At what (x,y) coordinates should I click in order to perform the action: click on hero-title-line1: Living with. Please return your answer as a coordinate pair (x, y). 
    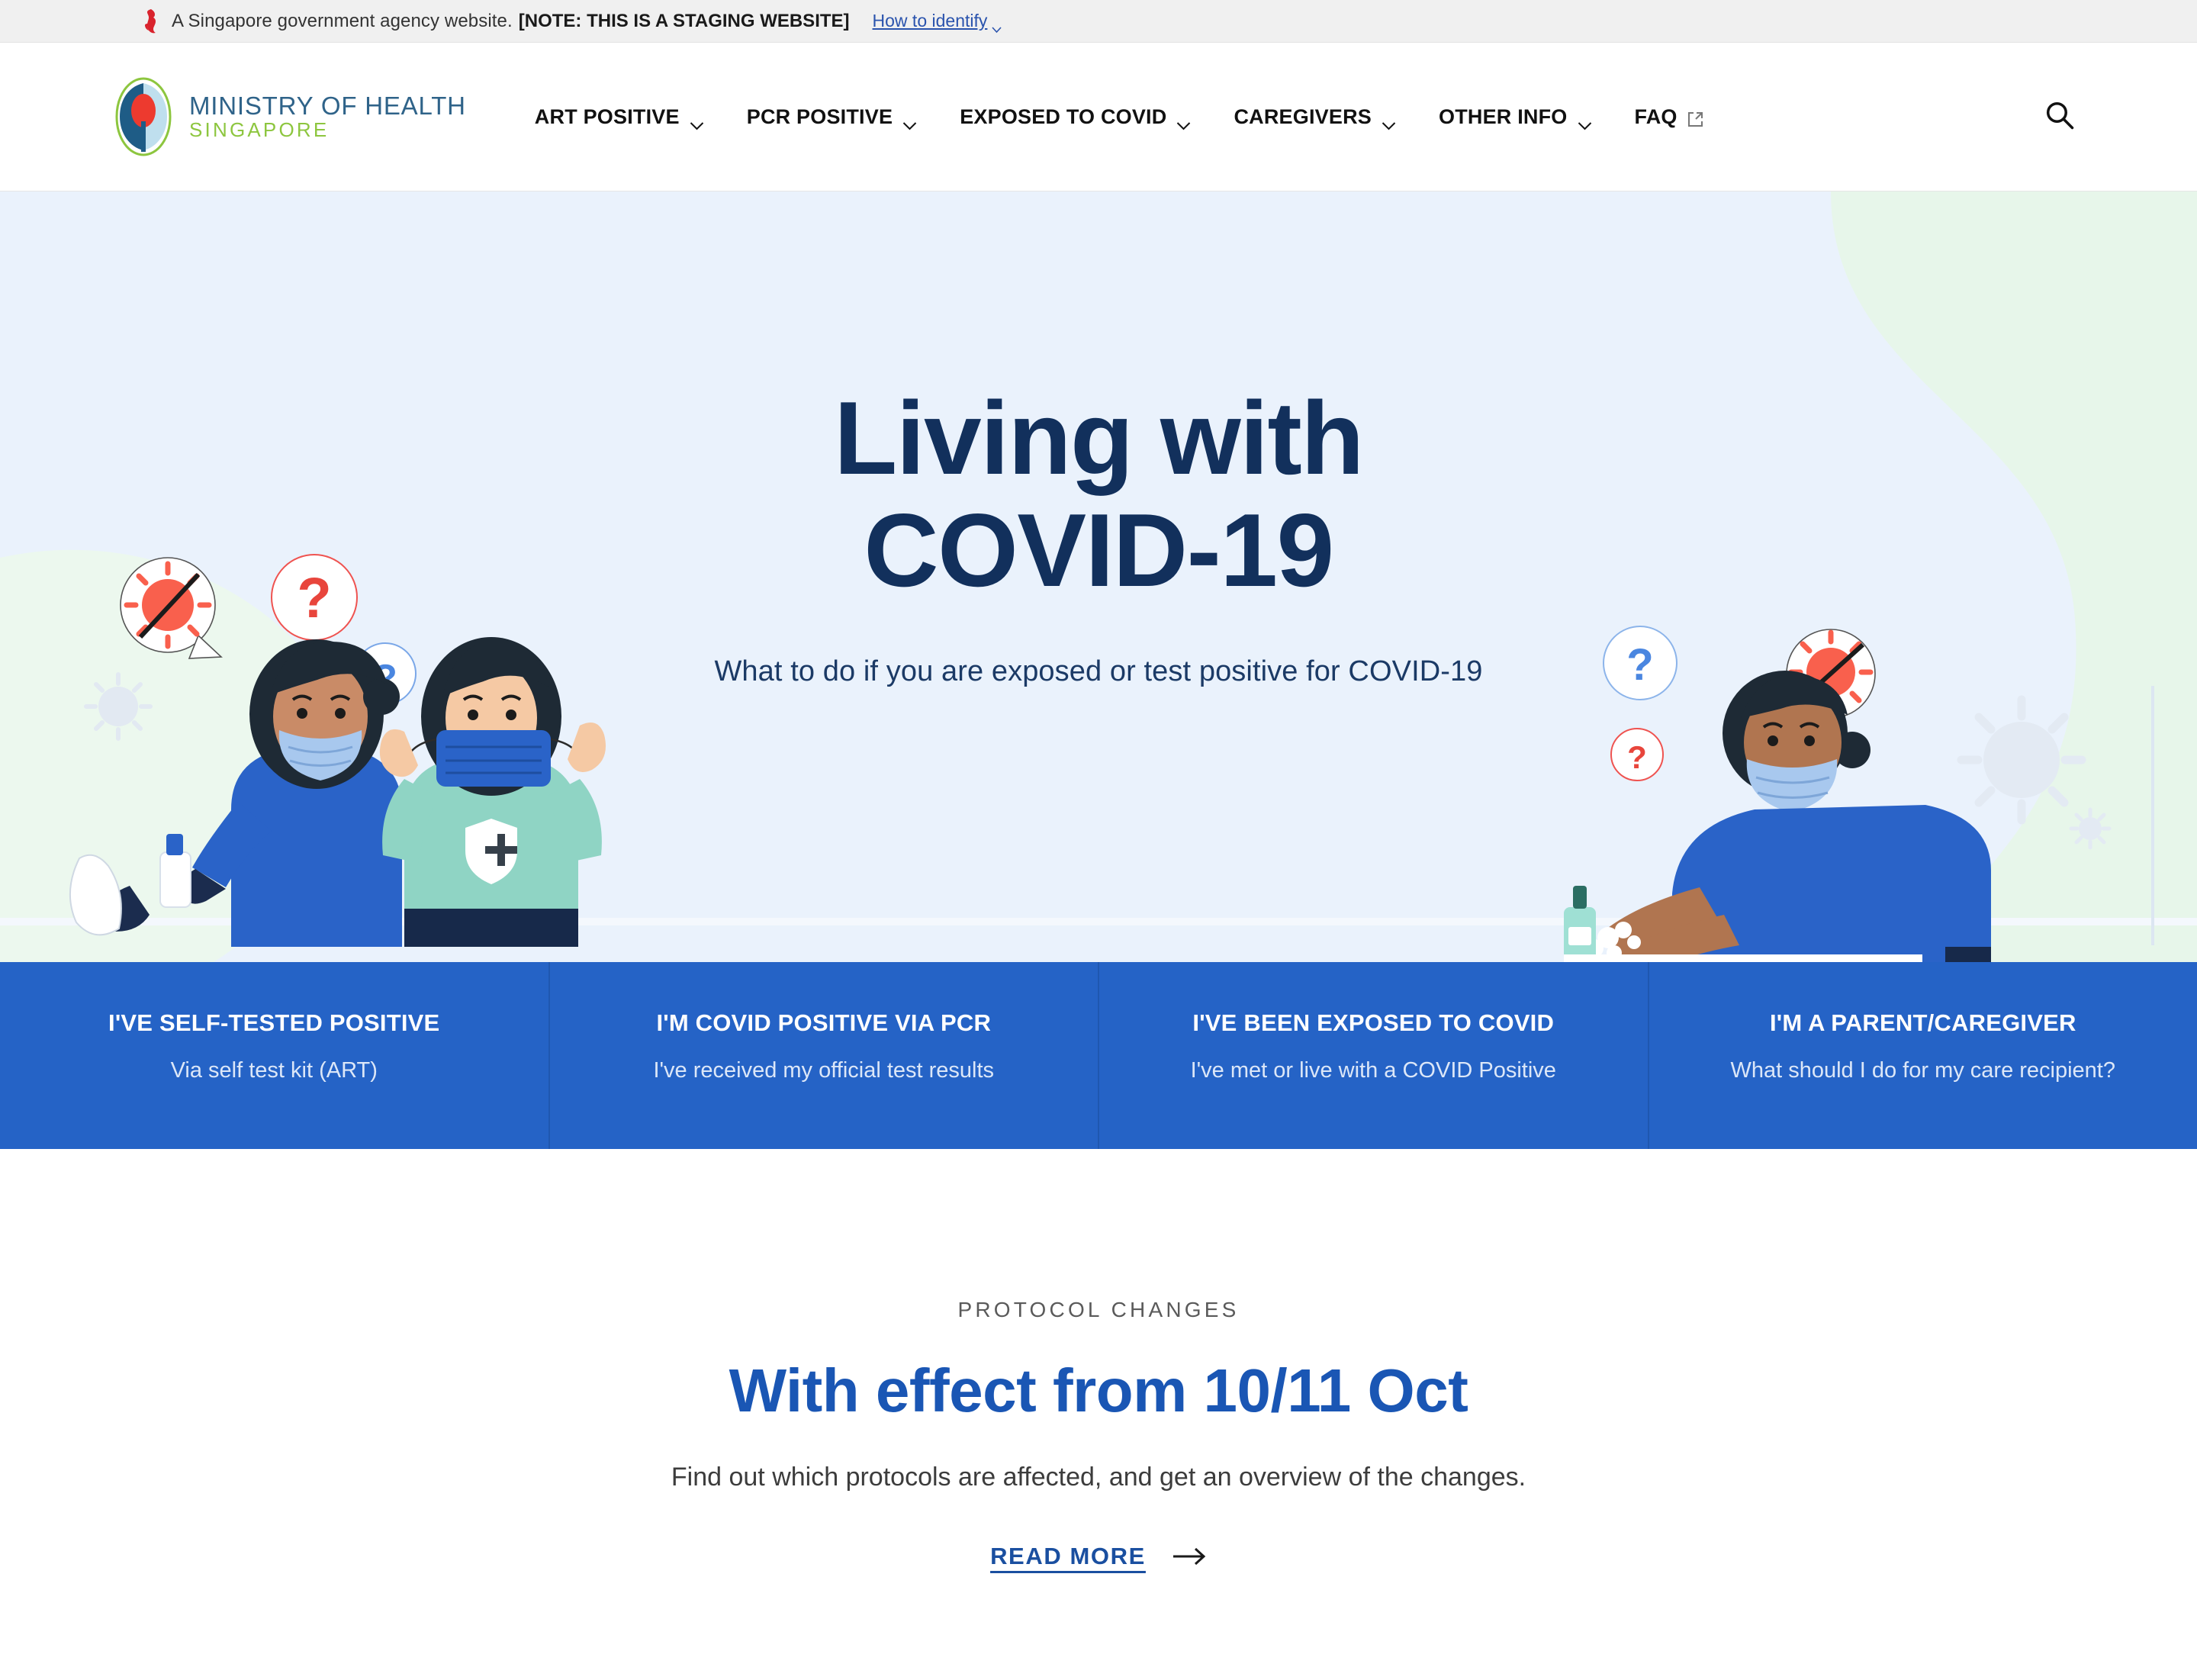
    Looking at the image, I should click on (1099, 438).